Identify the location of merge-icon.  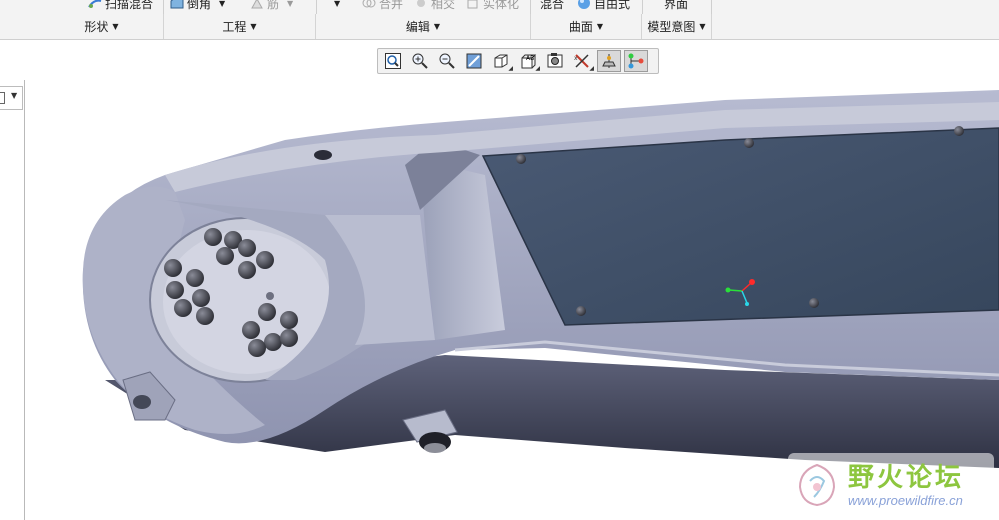
(369, 4).